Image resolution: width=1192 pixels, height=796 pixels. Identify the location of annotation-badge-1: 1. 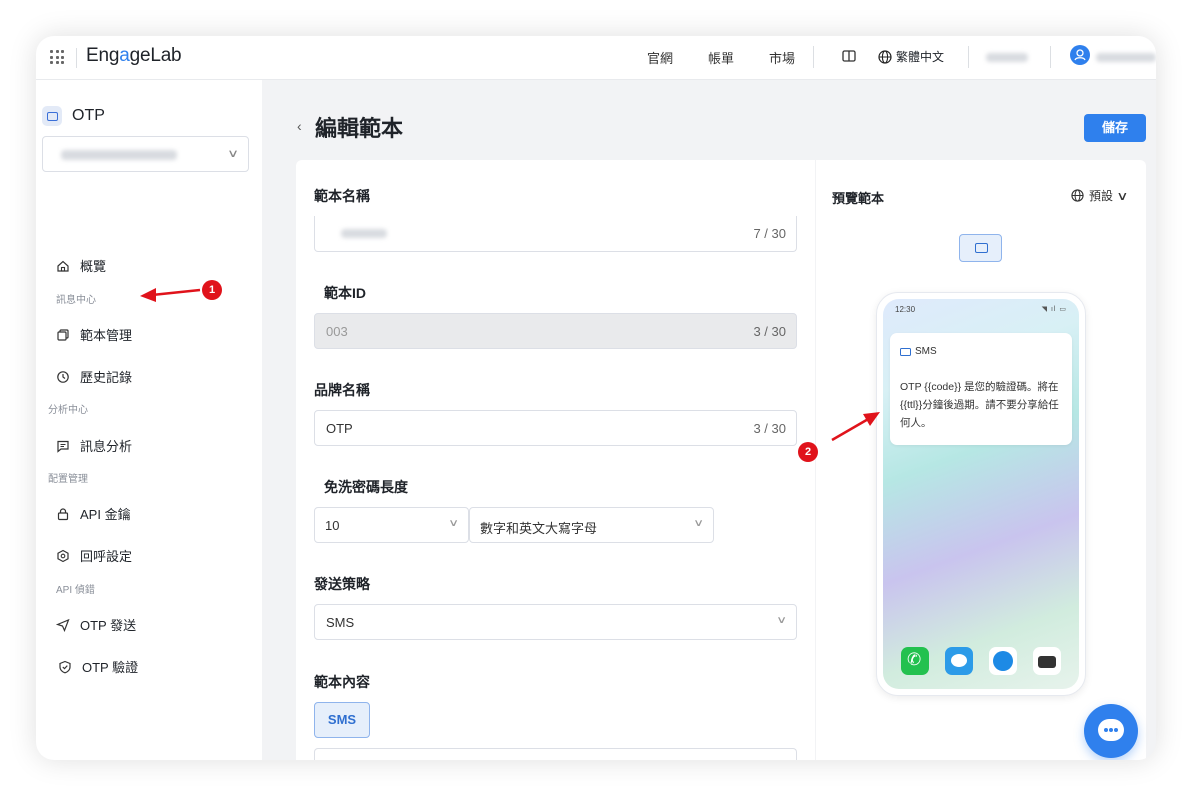
(212, 290).